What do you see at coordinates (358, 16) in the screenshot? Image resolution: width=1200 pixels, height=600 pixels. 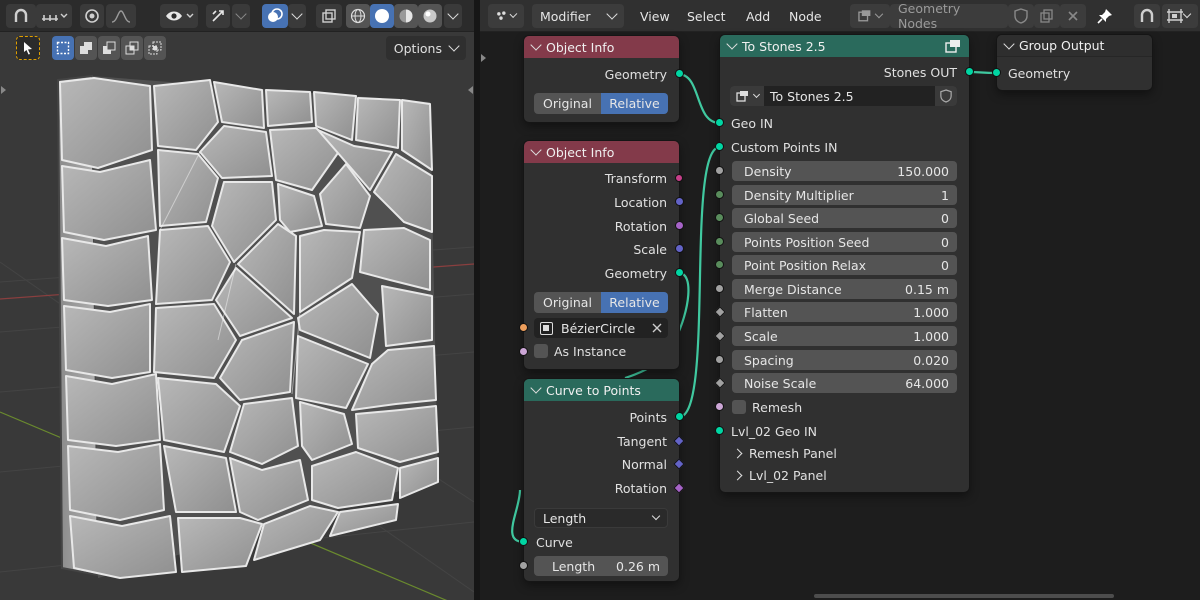 I see `wireframe-shading-icon` at bounding box center [358, 16].